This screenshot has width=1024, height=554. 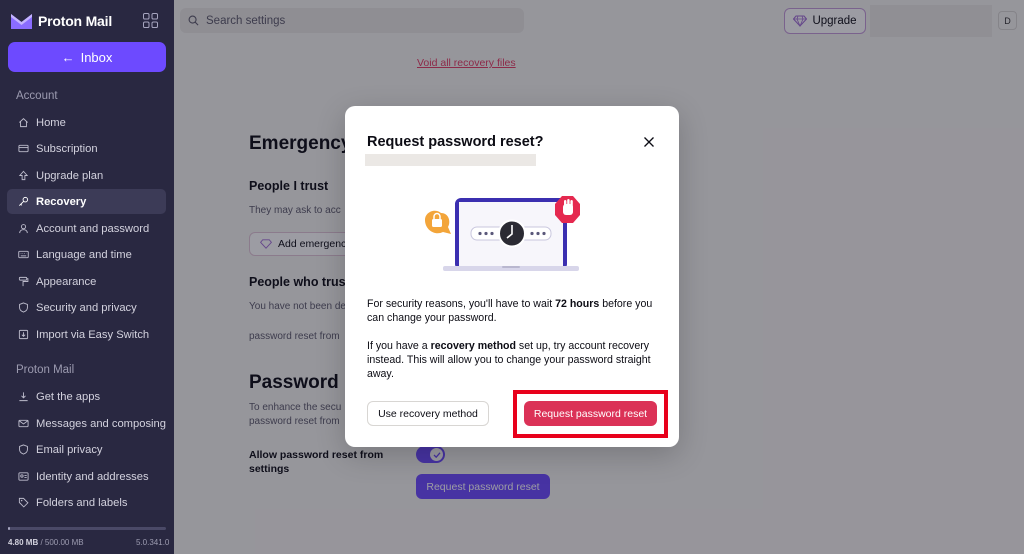 What do you see at coordinates (61, 201) in the screenshot?
I see `sidebar-item-label: Recovery` at bounding box center [61, 201].